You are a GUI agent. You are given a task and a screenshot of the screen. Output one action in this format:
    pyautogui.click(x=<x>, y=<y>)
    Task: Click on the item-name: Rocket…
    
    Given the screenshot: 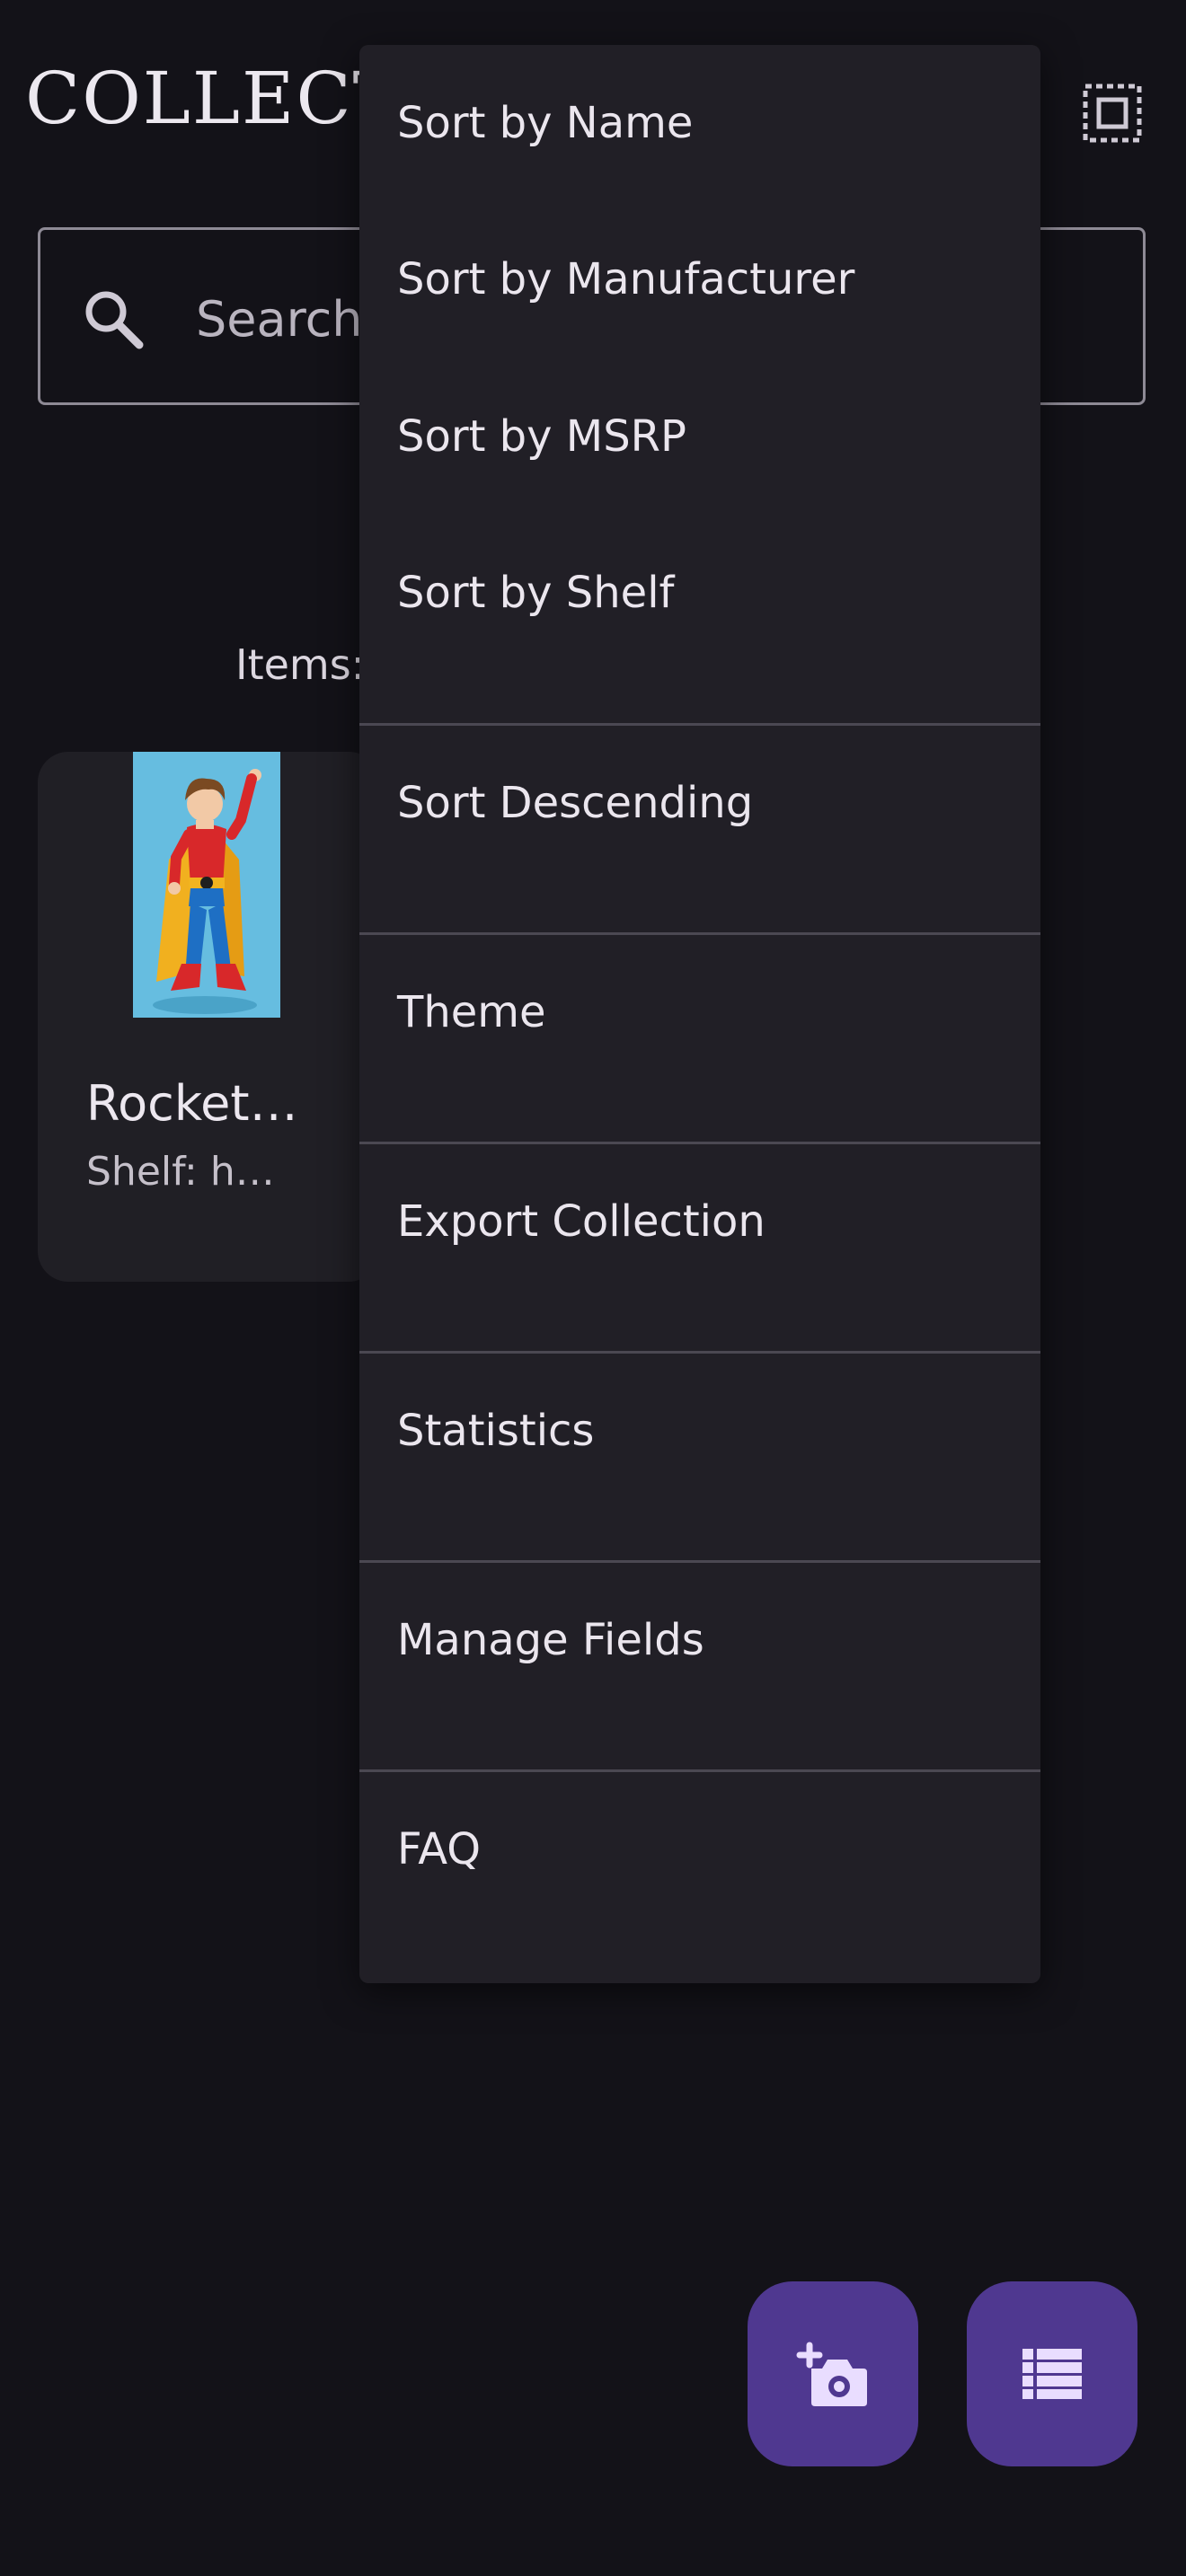 What is the action you would take?
    pyautogui.click(x=192, y=1103)
    